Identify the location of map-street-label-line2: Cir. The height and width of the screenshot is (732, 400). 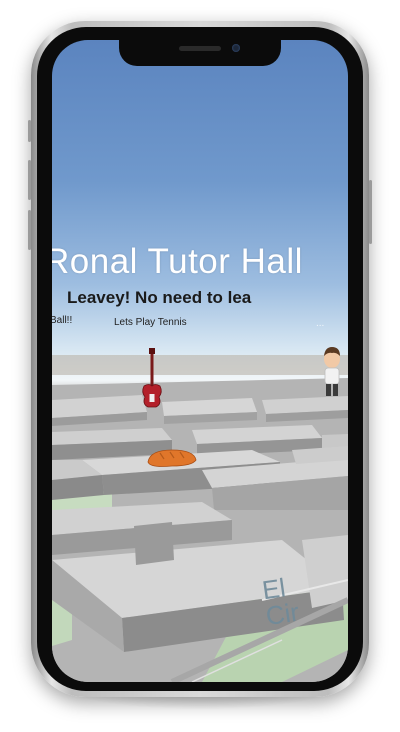
(282, 614).